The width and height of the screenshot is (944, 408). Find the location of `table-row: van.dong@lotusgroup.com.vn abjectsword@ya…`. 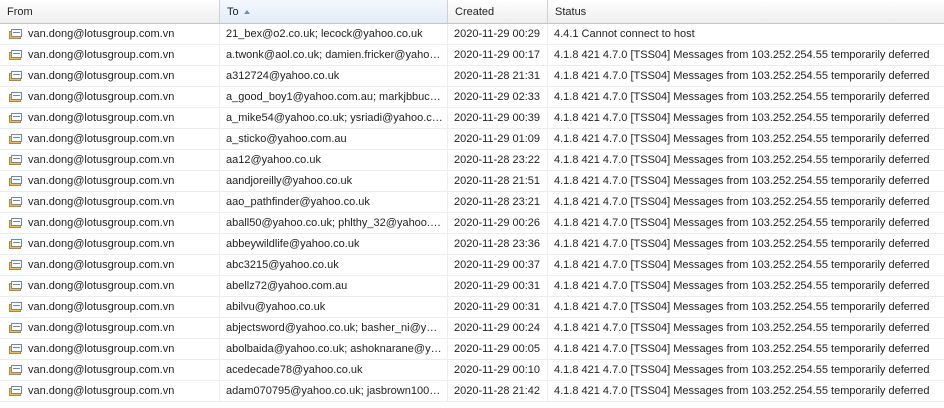

table-row: van.dong@lotusgroup.com.vn abjectsword@ya… is located at coordinates (472, 328).